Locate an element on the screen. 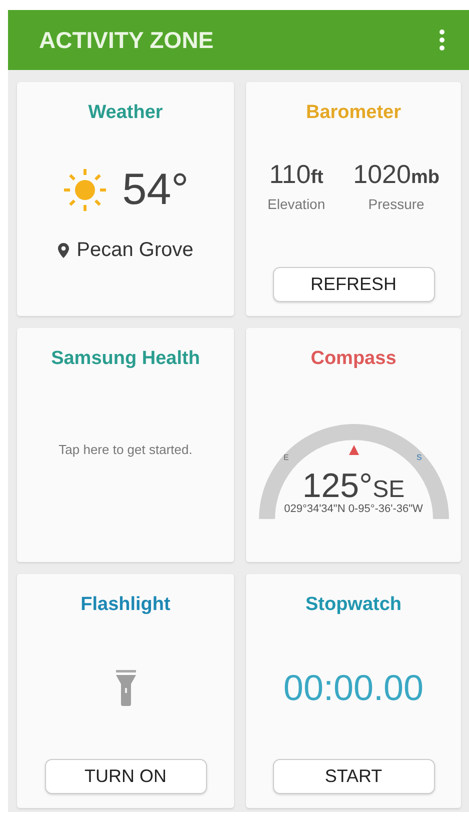  card-title: Stopwatch is located at coordinates (353, 605).